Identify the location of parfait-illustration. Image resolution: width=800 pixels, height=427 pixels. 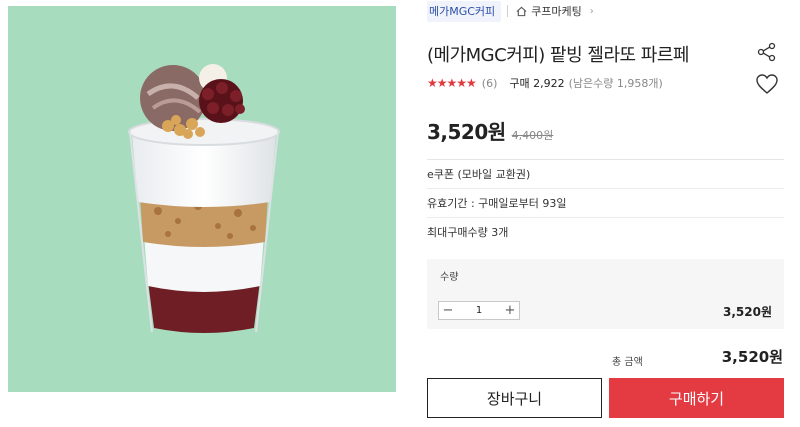
(204, 198).